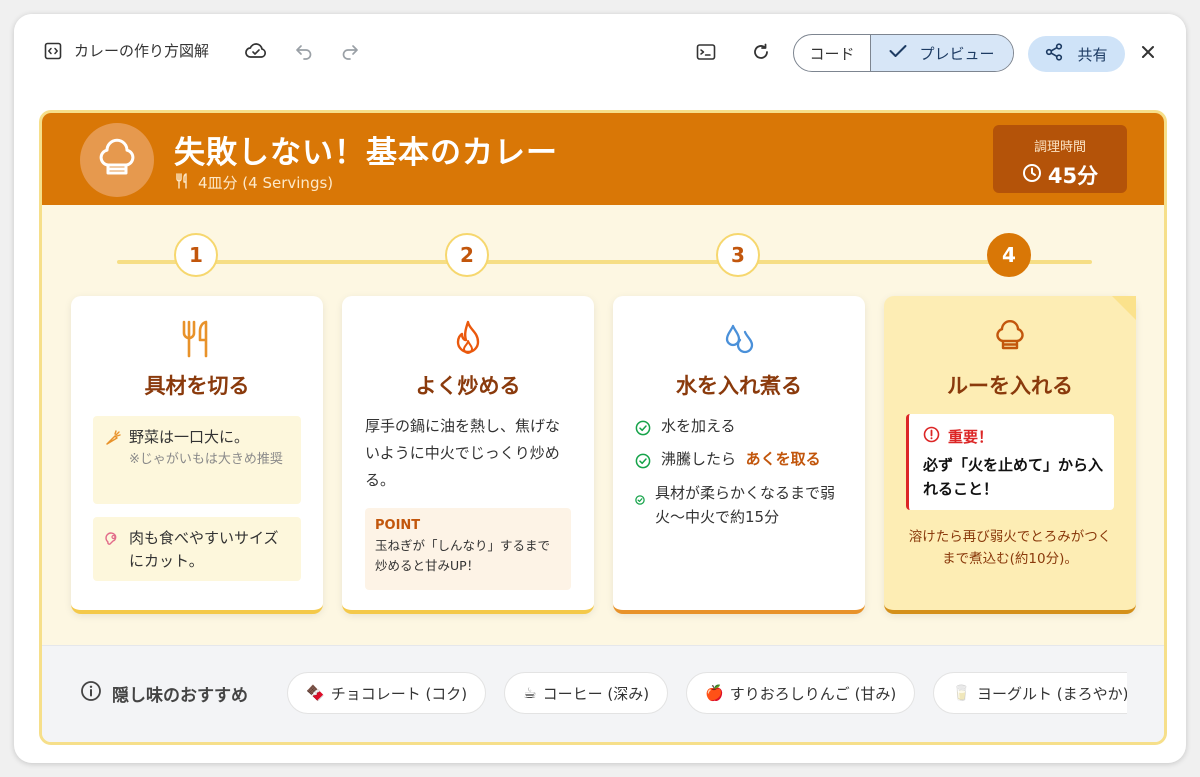  Describe the element at coordinates (698, 426) in the screenshot. I see `check-text: 水を加える` at that location.